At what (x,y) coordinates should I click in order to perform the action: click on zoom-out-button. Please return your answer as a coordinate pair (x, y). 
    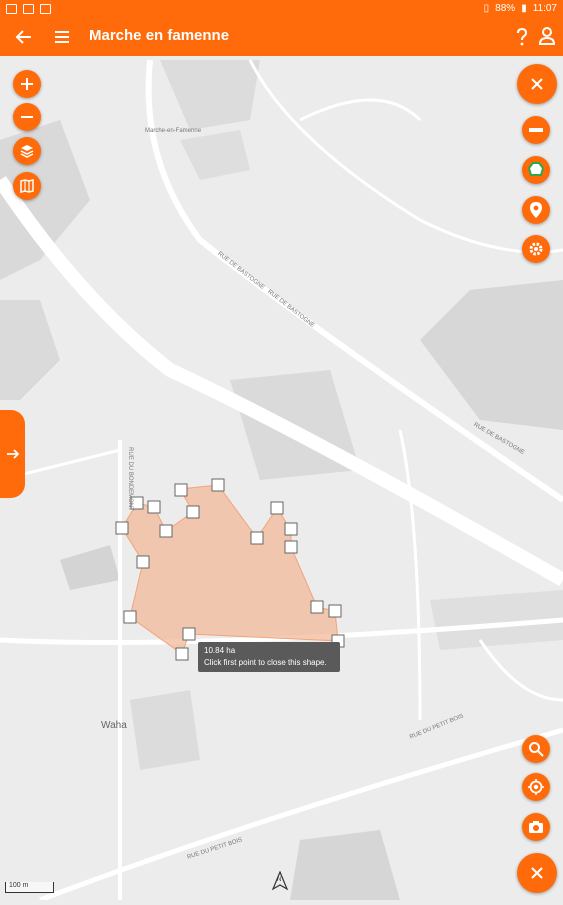
    Looking at the image, I should click on (27, 117).